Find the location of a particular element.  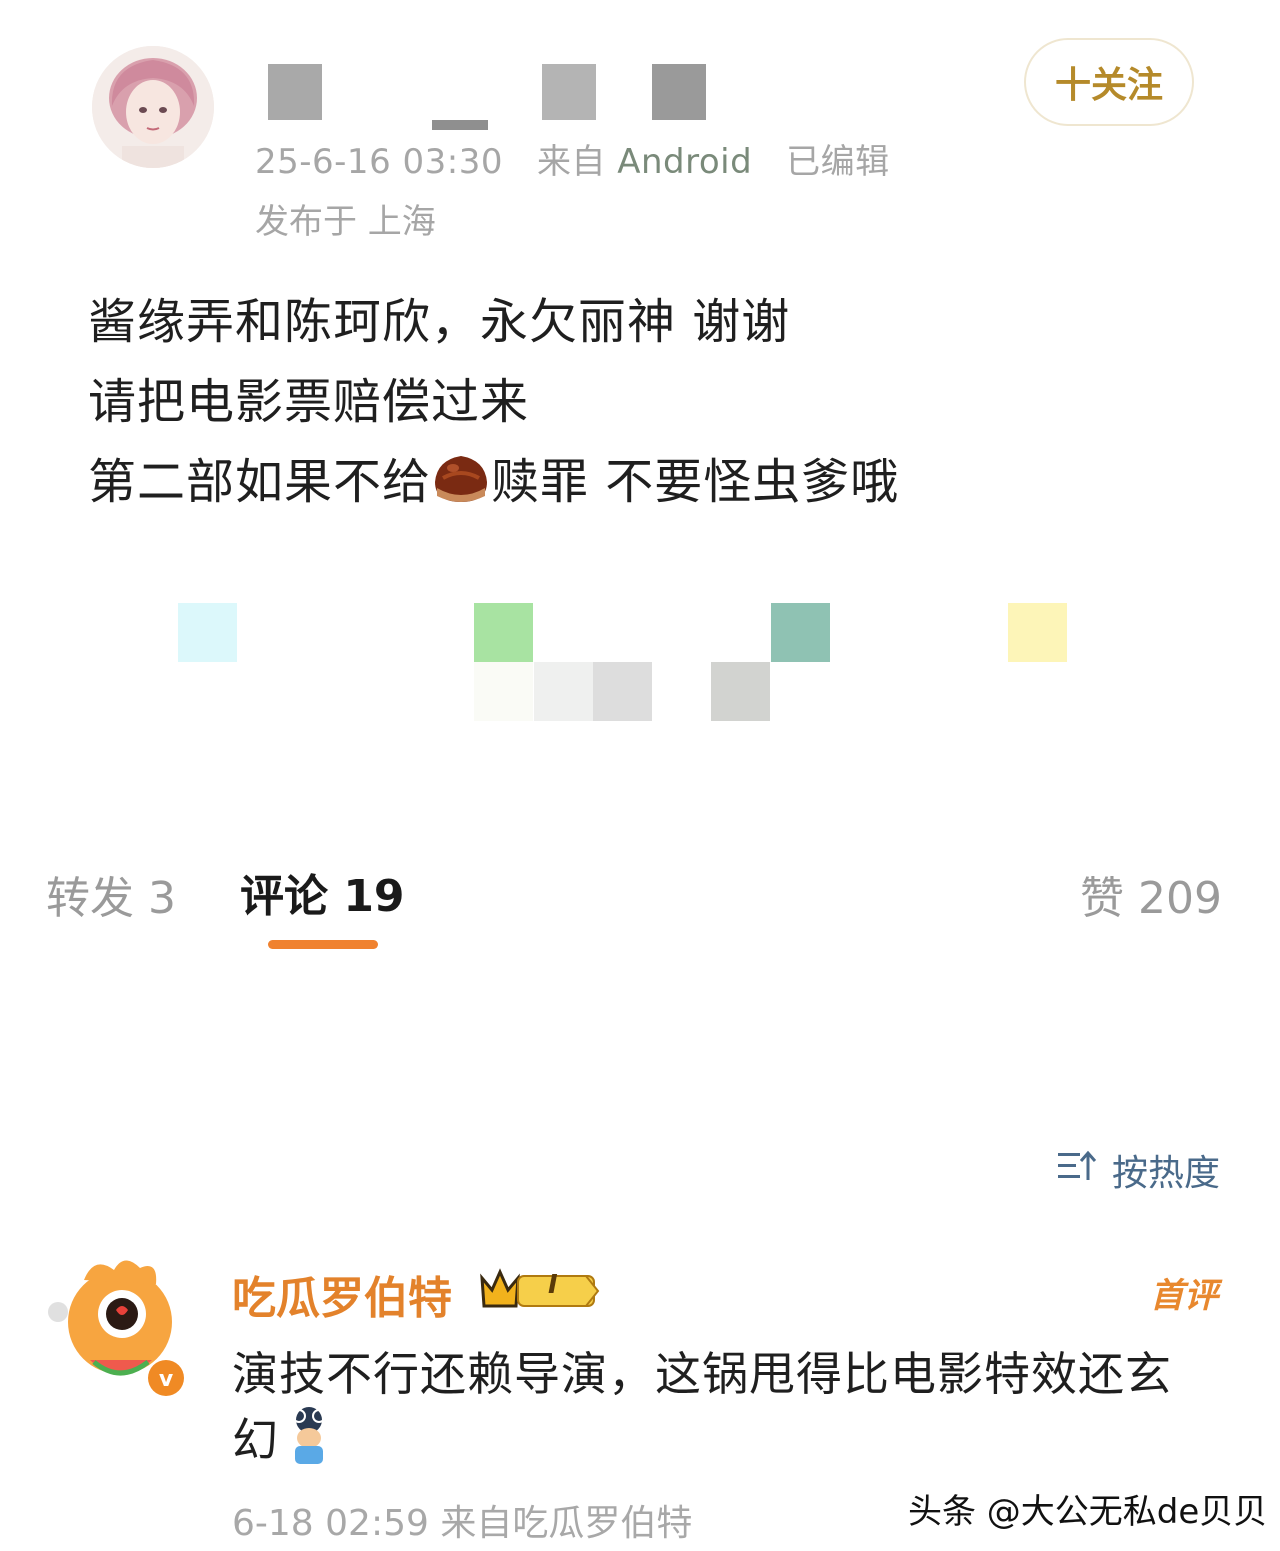

comment-text-line: 演技不行还赖导演，这锅甩得比电影特效还玄 is located at coordinates (702, 1374).